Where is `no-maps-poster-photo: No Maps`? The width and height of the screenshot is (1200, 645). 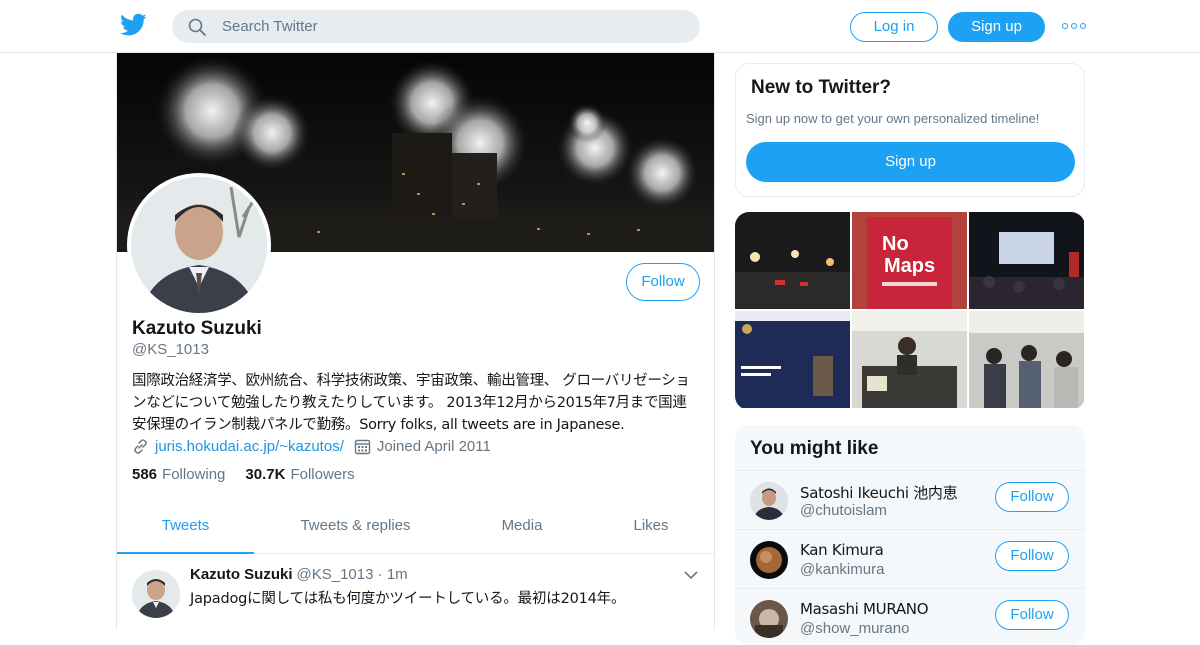 no-maps-poster-photo: No Maps is located at coordinates (909, 260).